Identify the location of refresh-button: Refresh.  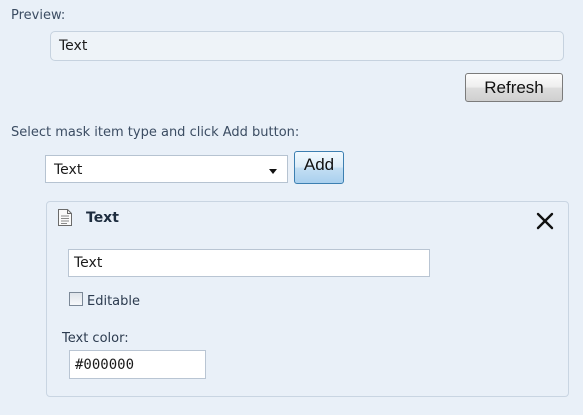
(514, 87).